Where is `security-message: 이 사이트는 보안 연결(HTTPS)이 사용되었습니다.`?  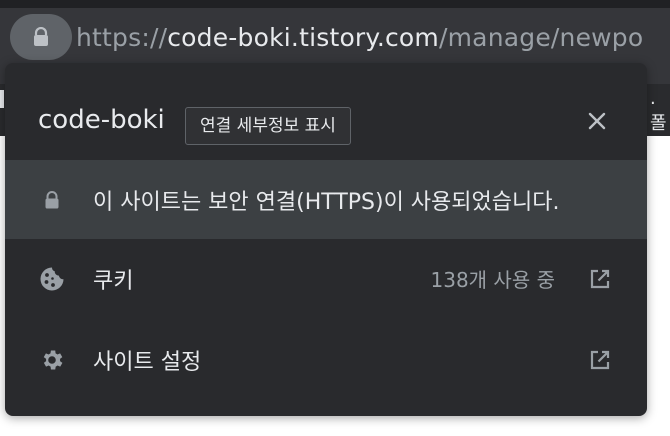 security-message: 이 사이트는 보안 연결(HTTPS)이 사용되었습니다. is located at coordinates (326, 202).